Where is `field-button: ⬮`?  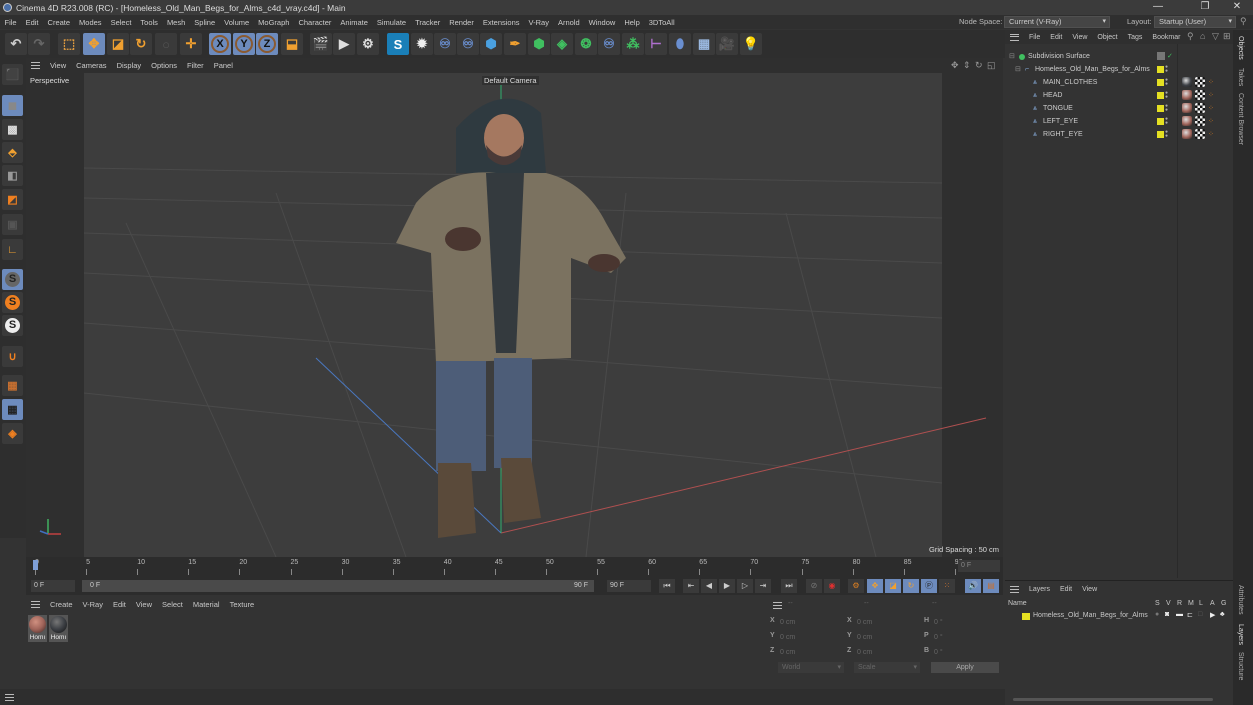
field-button: ⬮ is located at coordinates (680, 44).